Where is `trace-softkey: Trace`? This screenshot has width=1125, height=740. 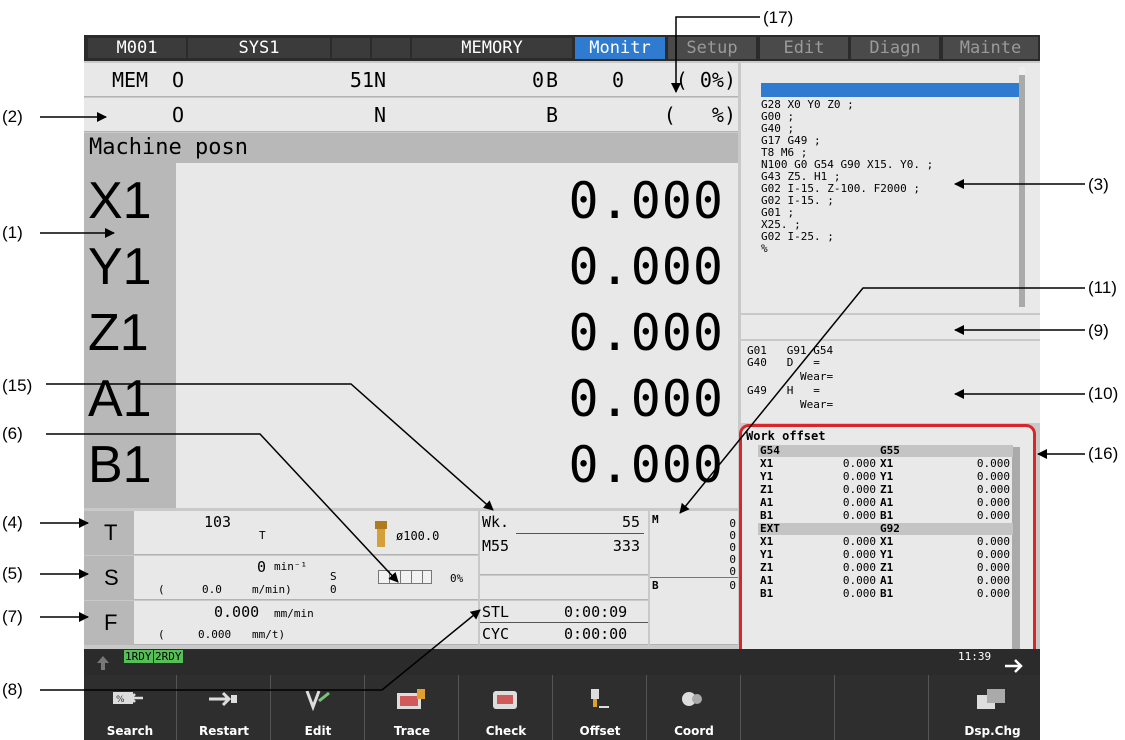
trace-softkey: Trace is located at coordinates (412, 707).